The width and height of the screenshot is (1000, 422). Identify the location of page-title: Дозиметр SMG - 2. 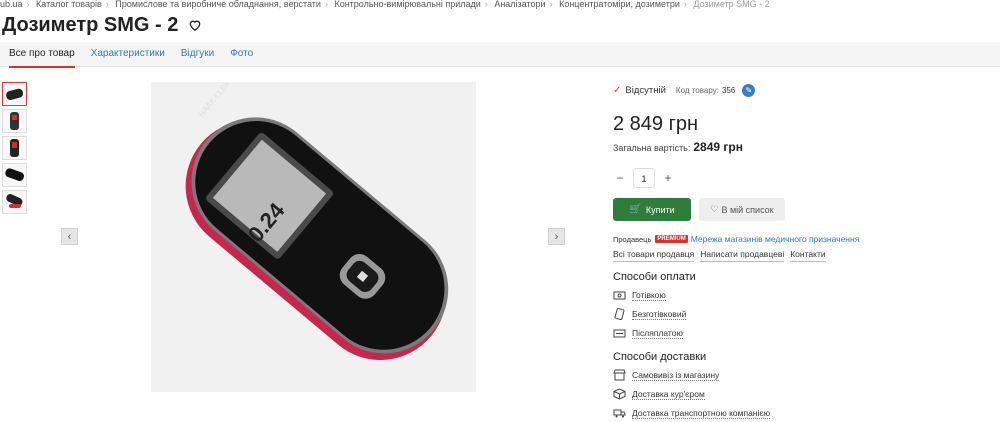
(90, 24).